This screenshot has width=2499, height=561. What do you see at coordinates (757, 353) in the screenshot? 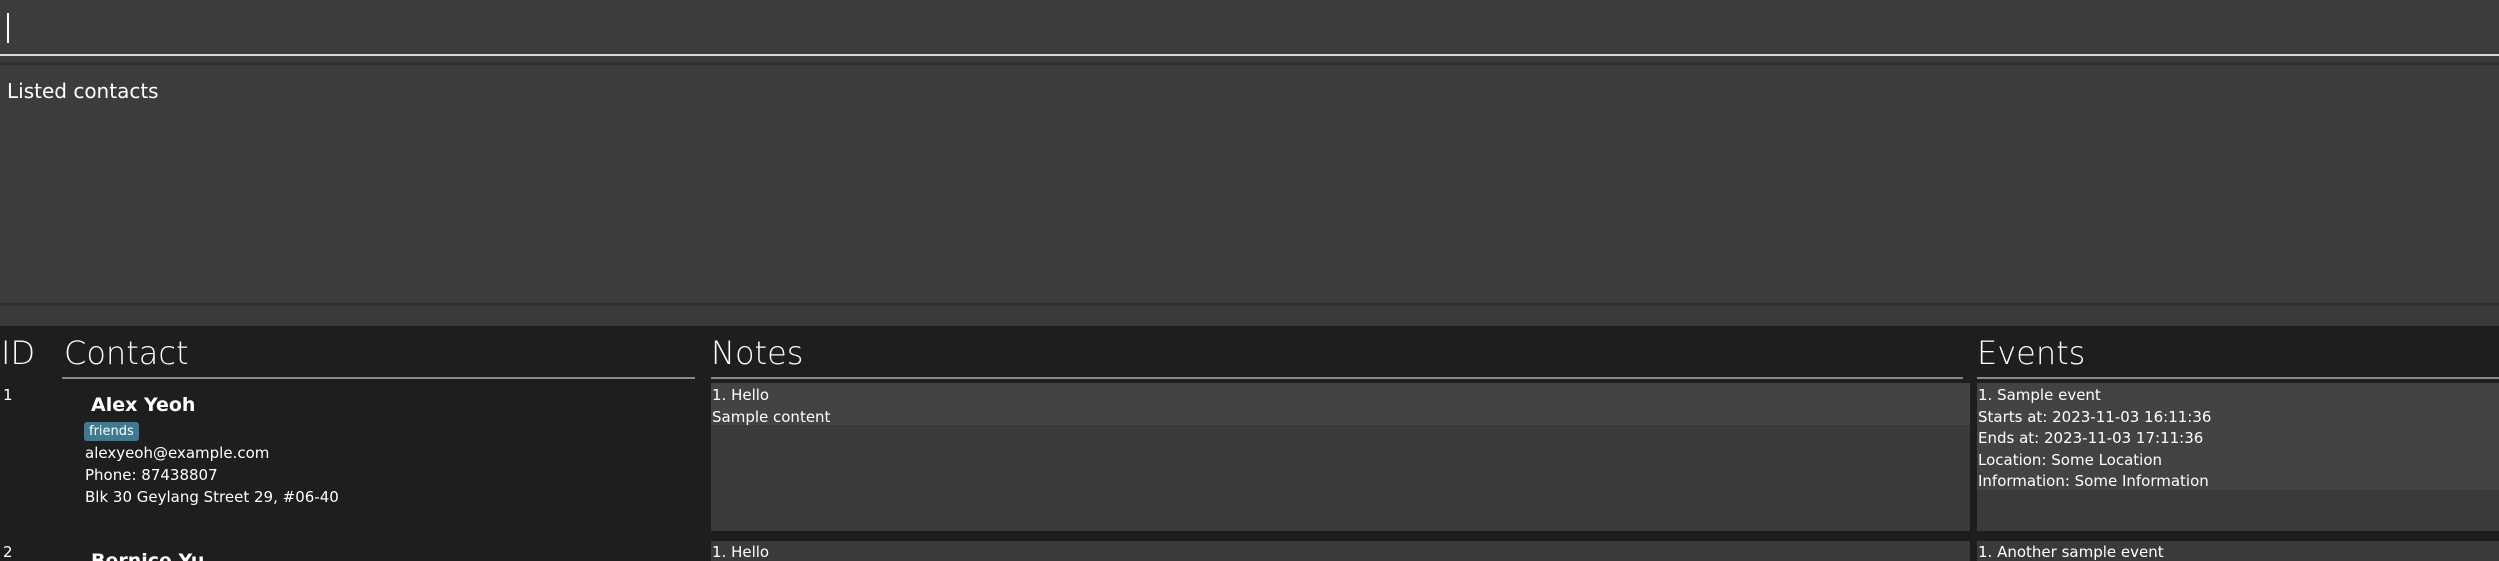
I see `column-header-notes: Notes` at bounding box center [757, 353].